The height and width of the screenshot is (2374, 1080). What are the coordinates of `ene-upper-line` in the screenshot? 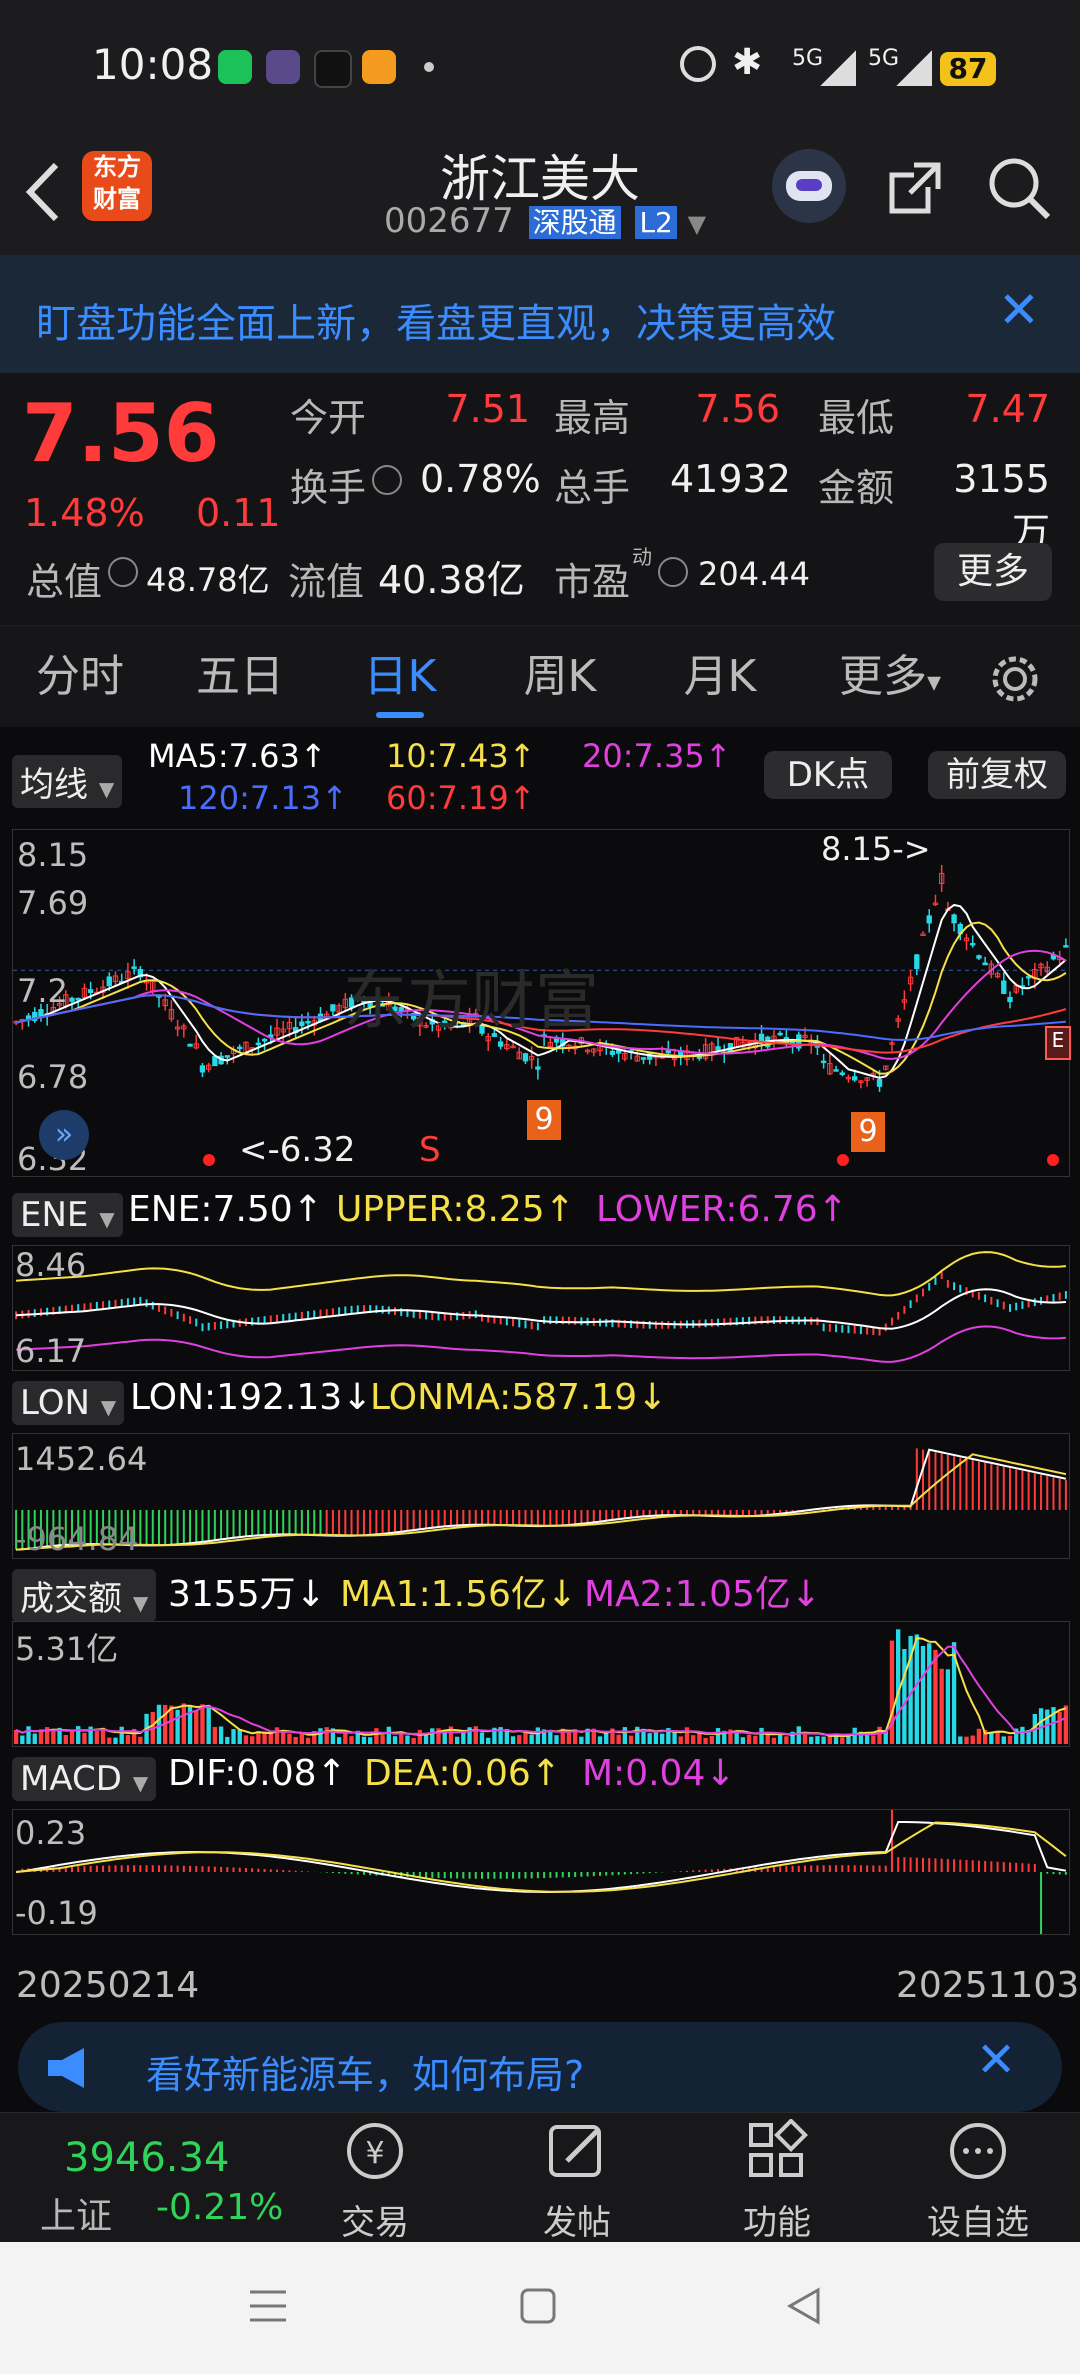 It's located at (541, 1274).